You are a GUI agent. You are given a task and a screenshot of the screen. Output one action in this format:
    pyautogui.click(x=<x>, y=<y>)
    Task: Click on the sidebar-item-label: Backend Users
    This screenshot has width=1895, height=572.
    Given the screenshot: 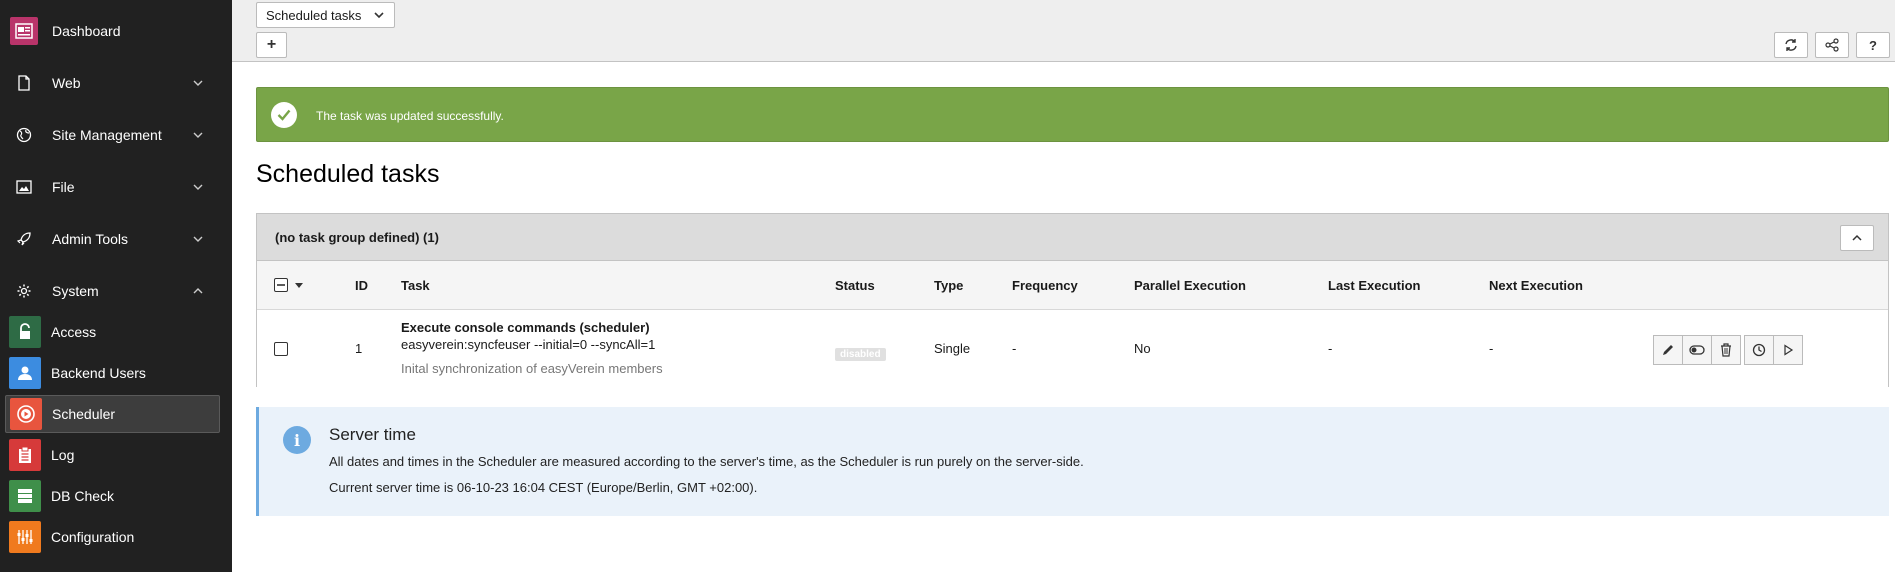 What is the action you would take?
    pyautogui.click(x=98, y=373)
    